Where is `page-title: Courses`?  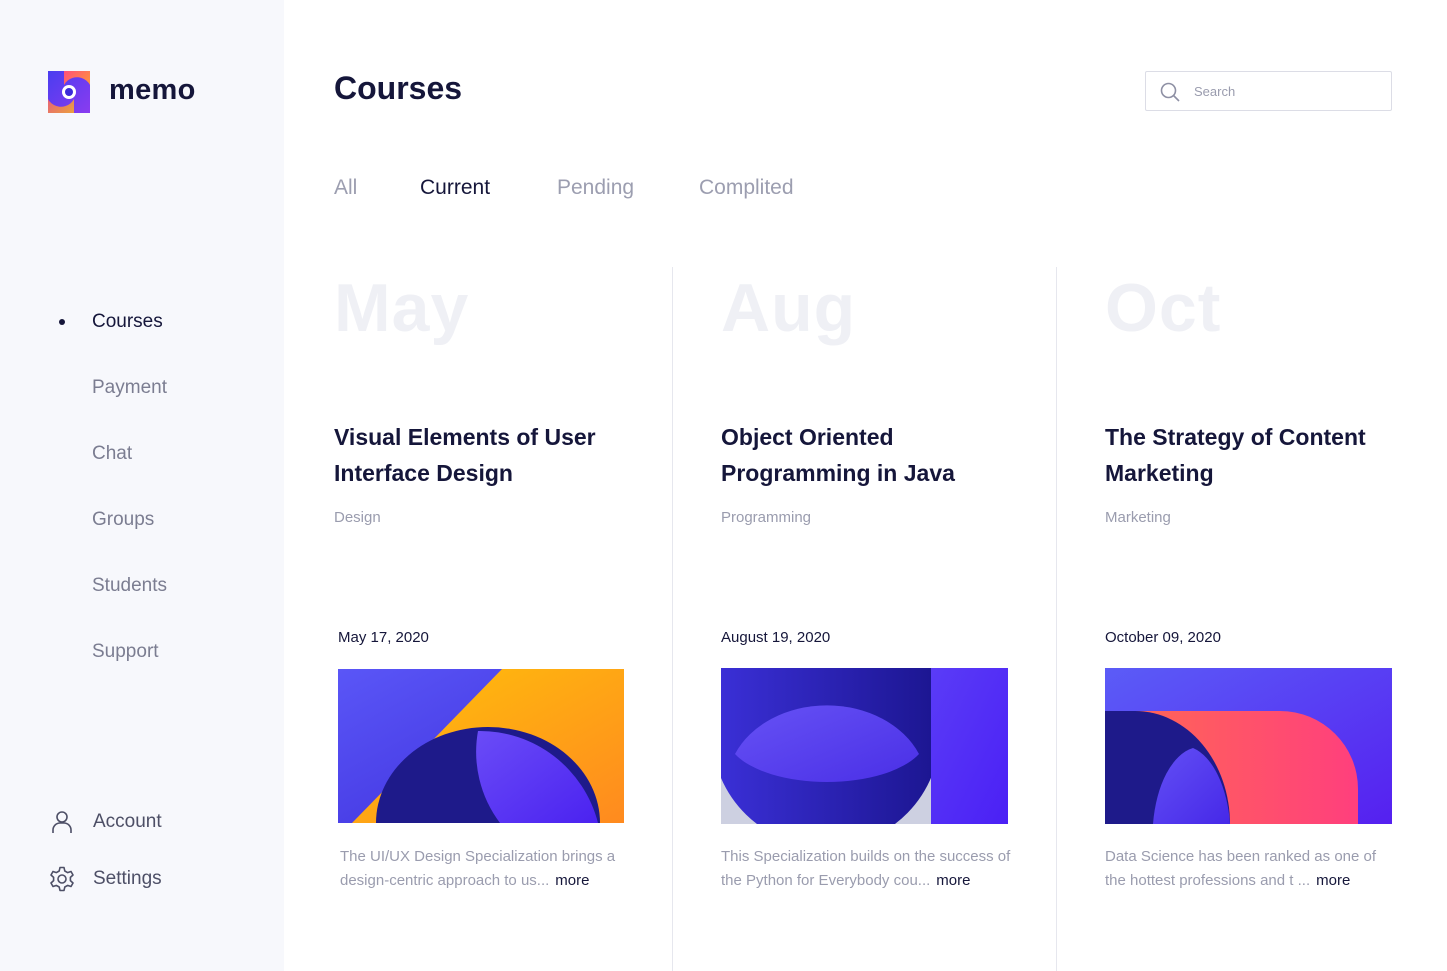 page-title: Courses is located at coordinates (398, 88).